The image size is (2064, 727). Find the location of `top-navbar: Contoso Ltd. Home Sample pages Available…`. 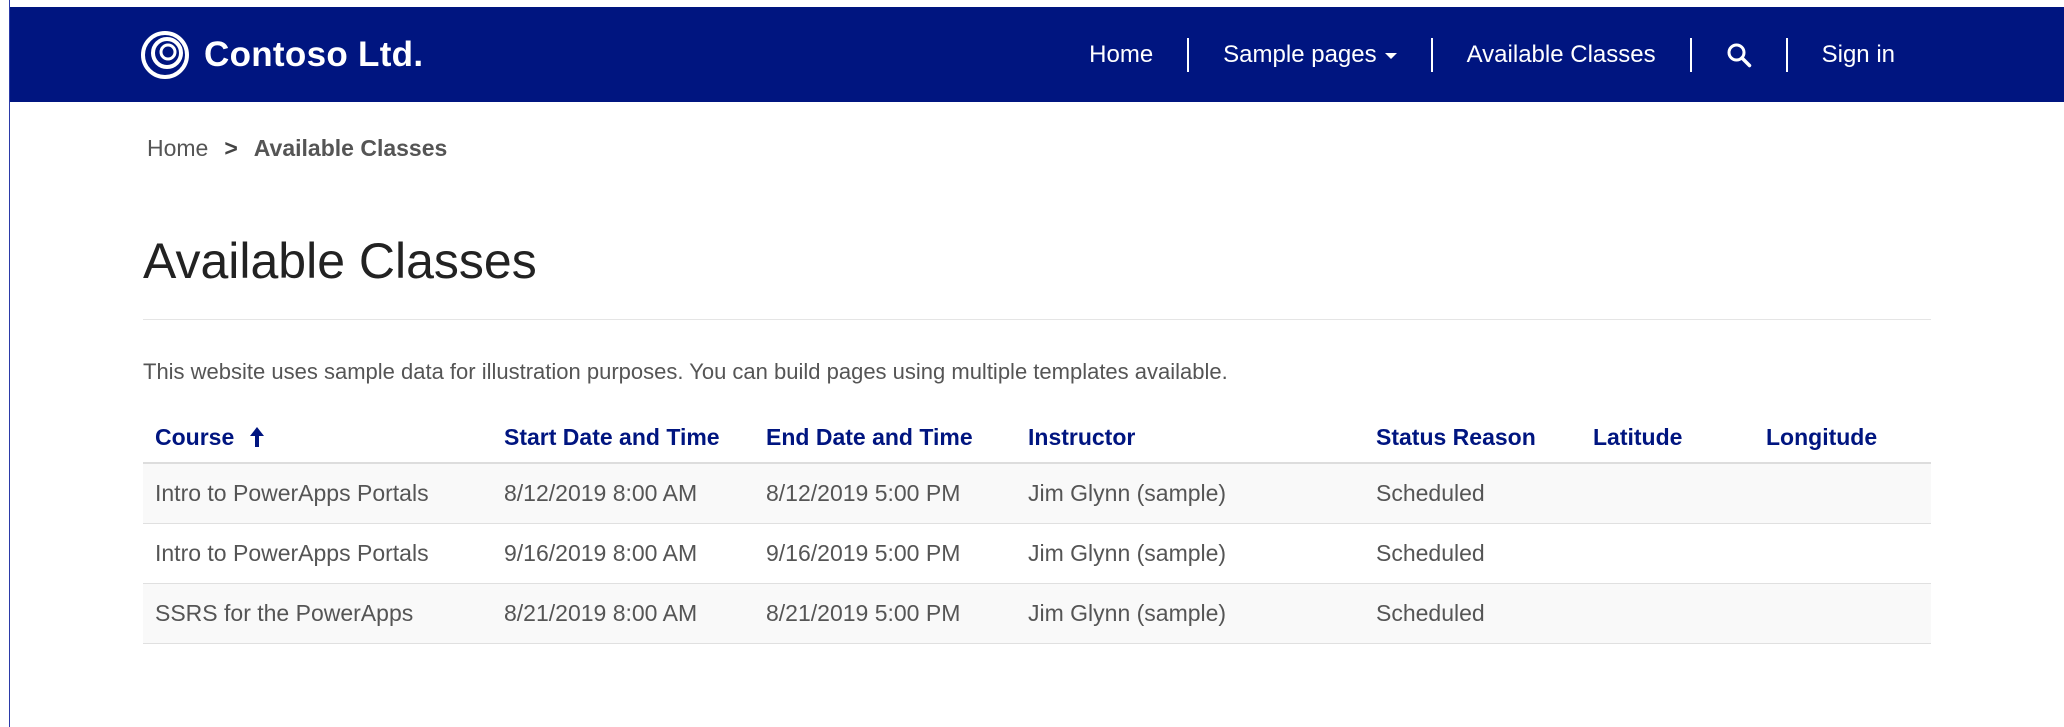

top-navbar: Contoso Ltd. Home Sample pages Available… is located at coordinates (1037, 54).